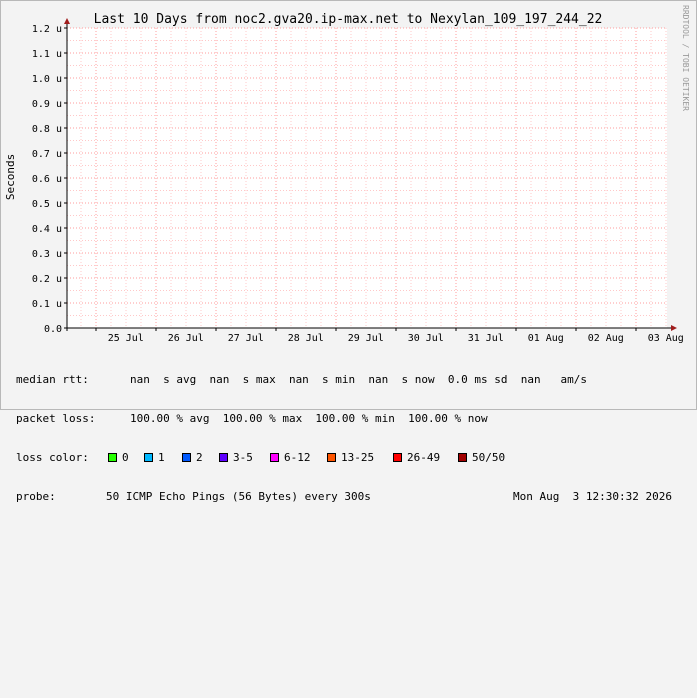 The height and width of the screenshot is (698, 697). Describe the element at coordinates (47, 279) in the screenshot. I see `y-tick-label: 0.2 u` at that location.